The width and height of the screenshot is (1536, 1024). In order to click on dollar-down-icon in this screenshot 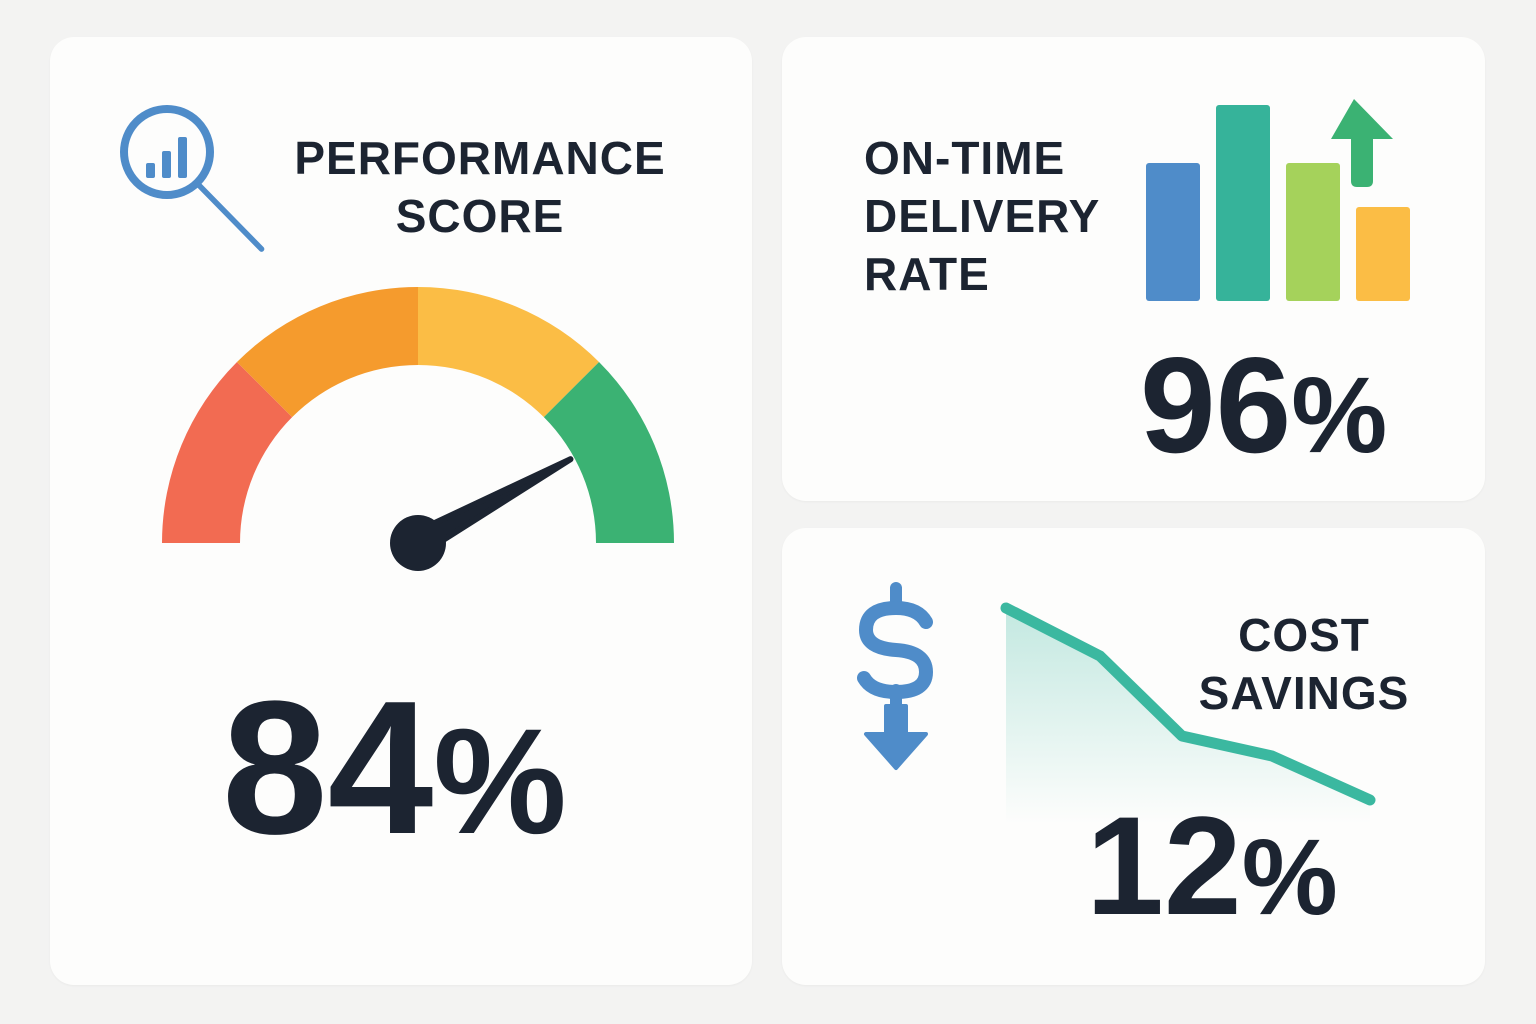, I will do `click(895, 676)`.